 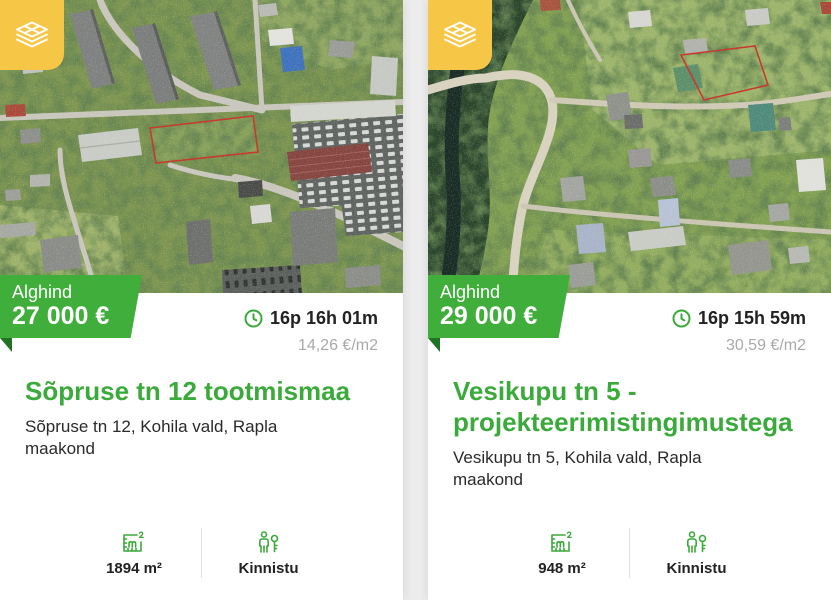 What do you see at coordinates (489, 316) in the screenshot?
I see `price-value: 29 000 €` at bounding box center [489, 316].